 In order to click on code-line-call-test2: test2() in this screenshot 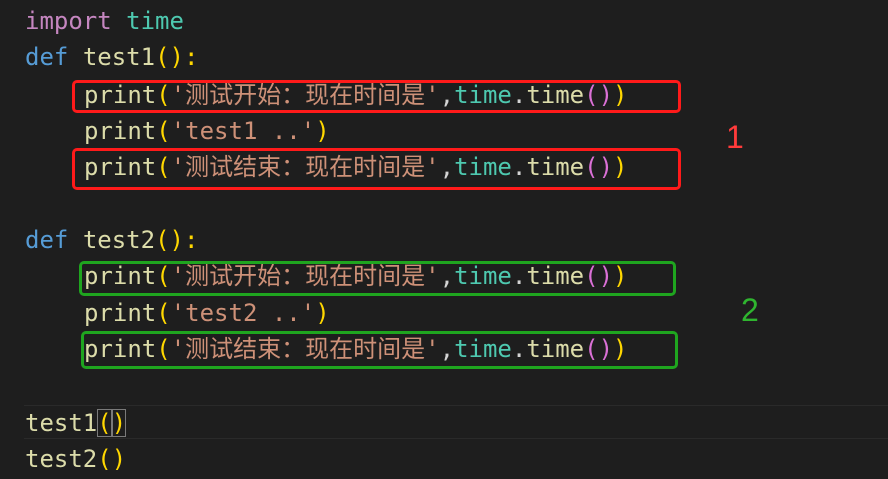, I will do `click(75, 459)`.